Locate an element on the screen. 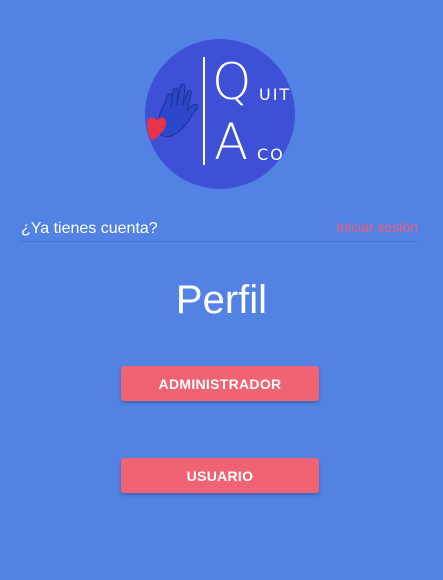 Image resolution: width=443 pixels, height=580 pixels. logo-divider is located at coordinates (204, 111).